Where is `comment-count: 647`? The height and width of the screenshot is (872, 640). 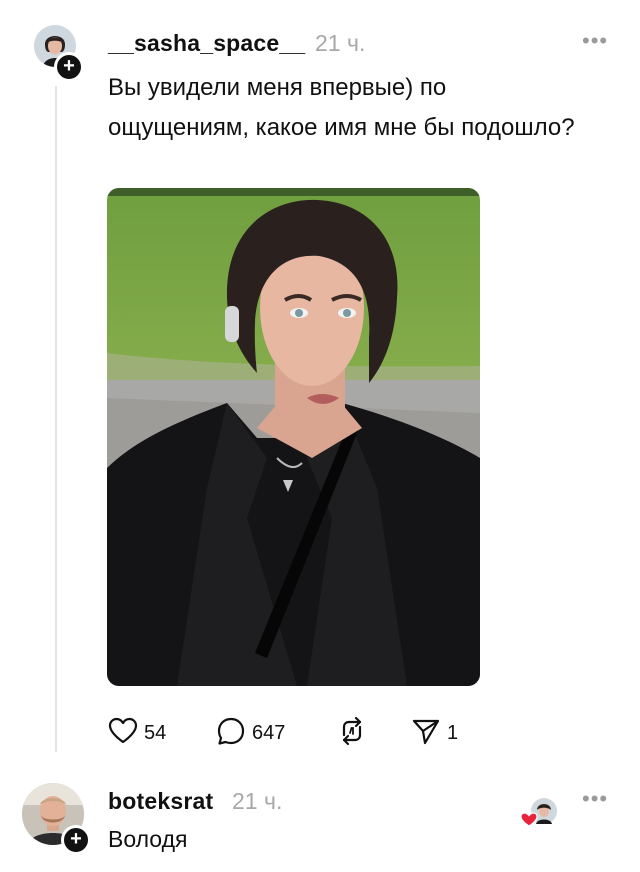
comment-count: 647 is located at coordinates (269, 732).